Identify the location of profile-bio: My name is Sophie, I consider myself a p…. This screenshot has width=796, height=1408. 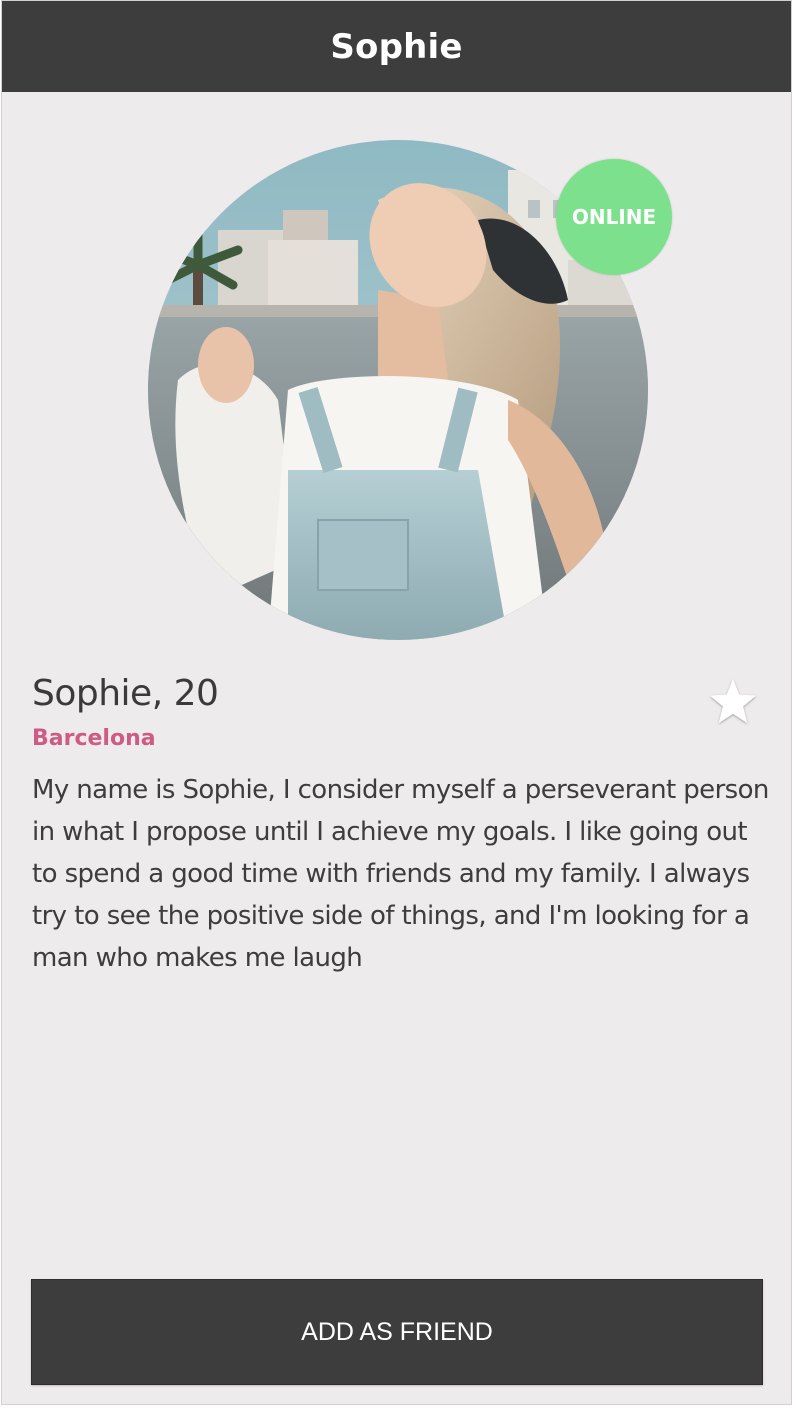
(400, 874).